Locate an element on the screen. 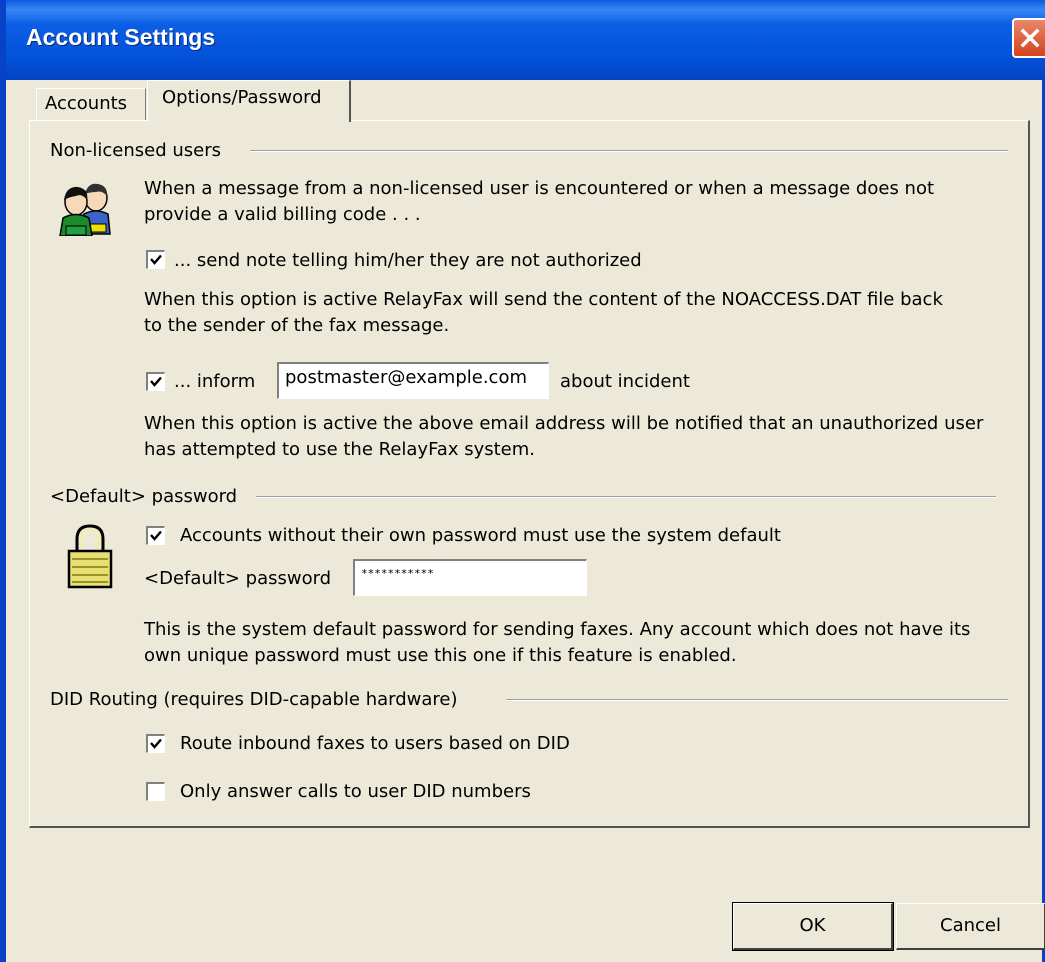 The width and height of the screenshot is (1045, 962). inform-checkbox is located at coordinates (155, 381).